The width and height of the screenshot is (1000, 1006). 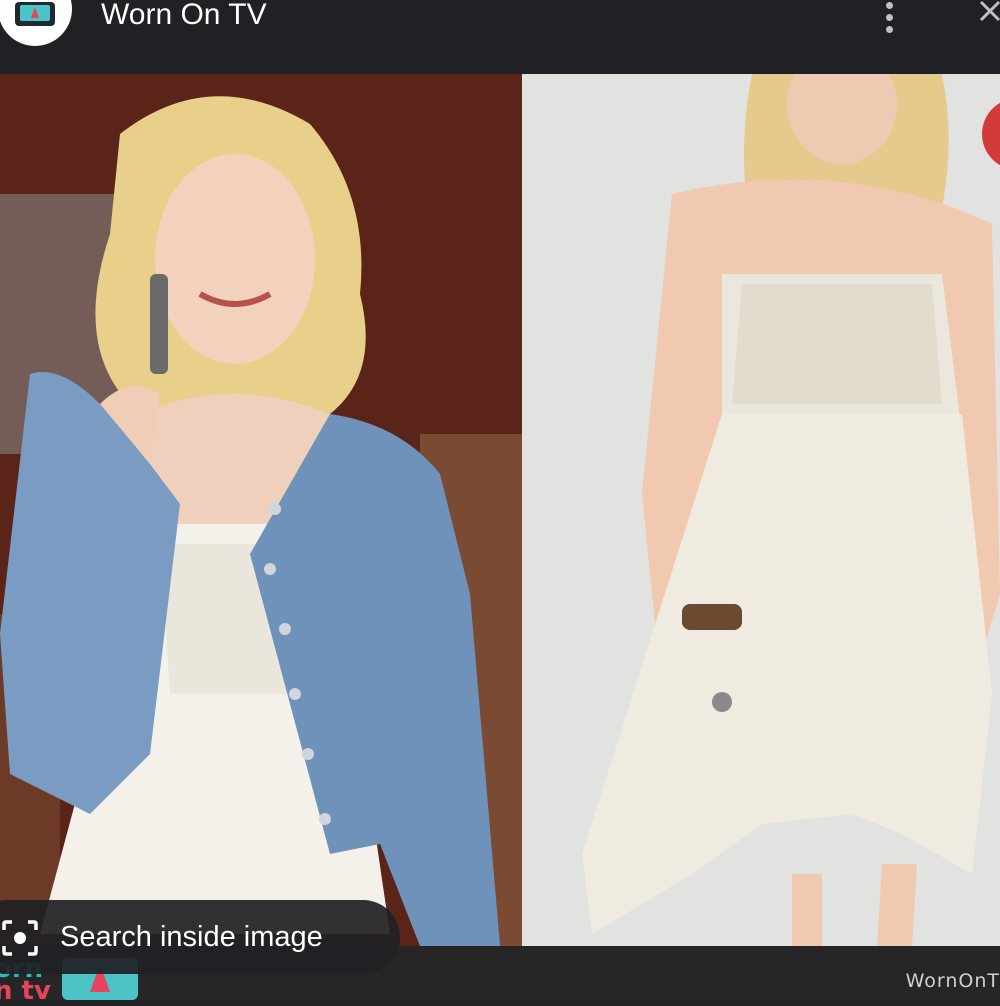 I want to click on close-icon, so click(x=987, y=16).